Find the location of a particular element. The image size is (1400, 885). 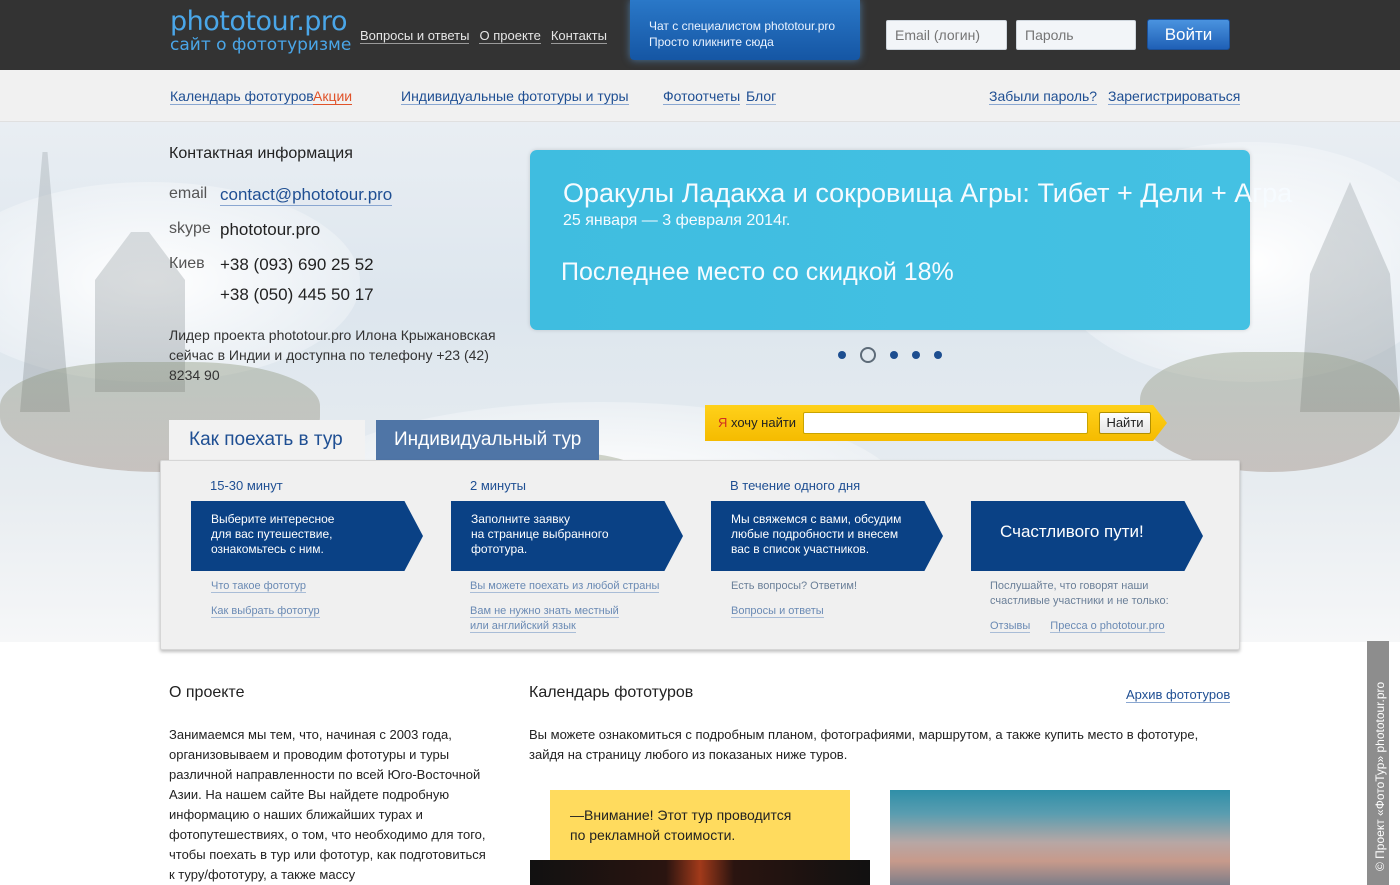

search-input is located at coordinates (945, 423).